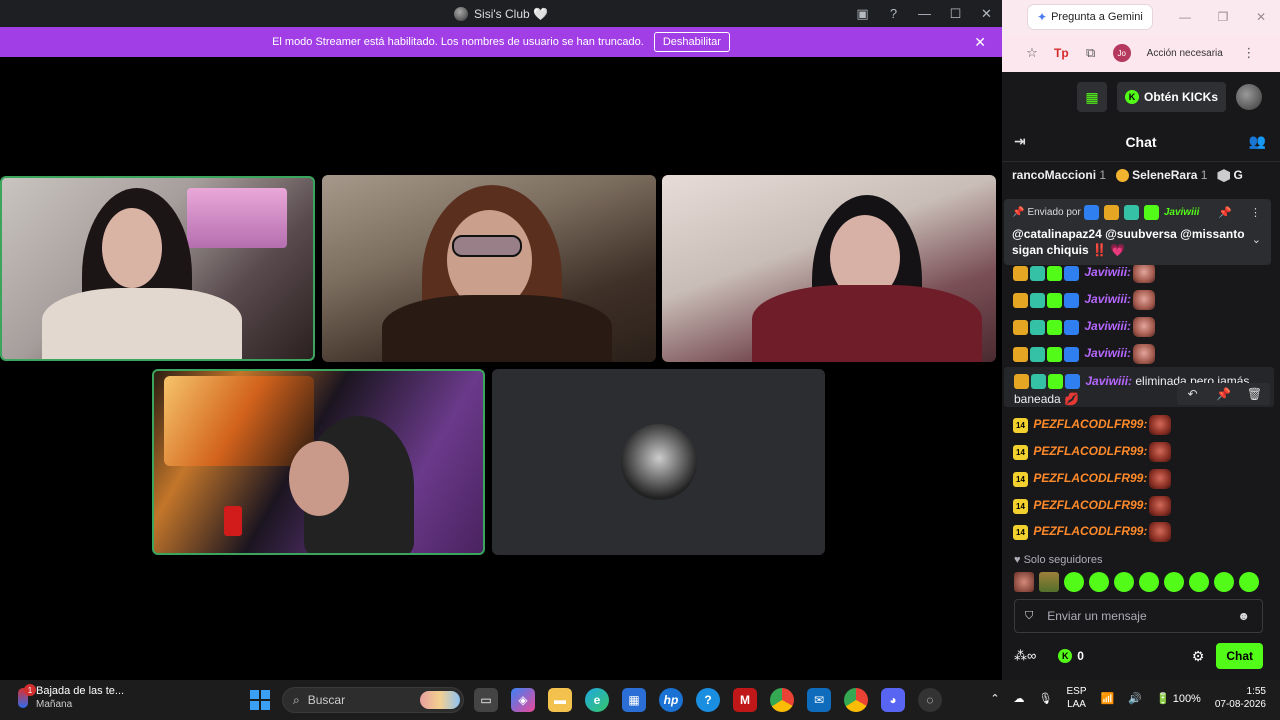 The width and height of the screenshot is (1280, 720). Describe the element at coordinates (1240, 698) in the screenshot. I see `clock: 1:55 07-08-2026` at that location.